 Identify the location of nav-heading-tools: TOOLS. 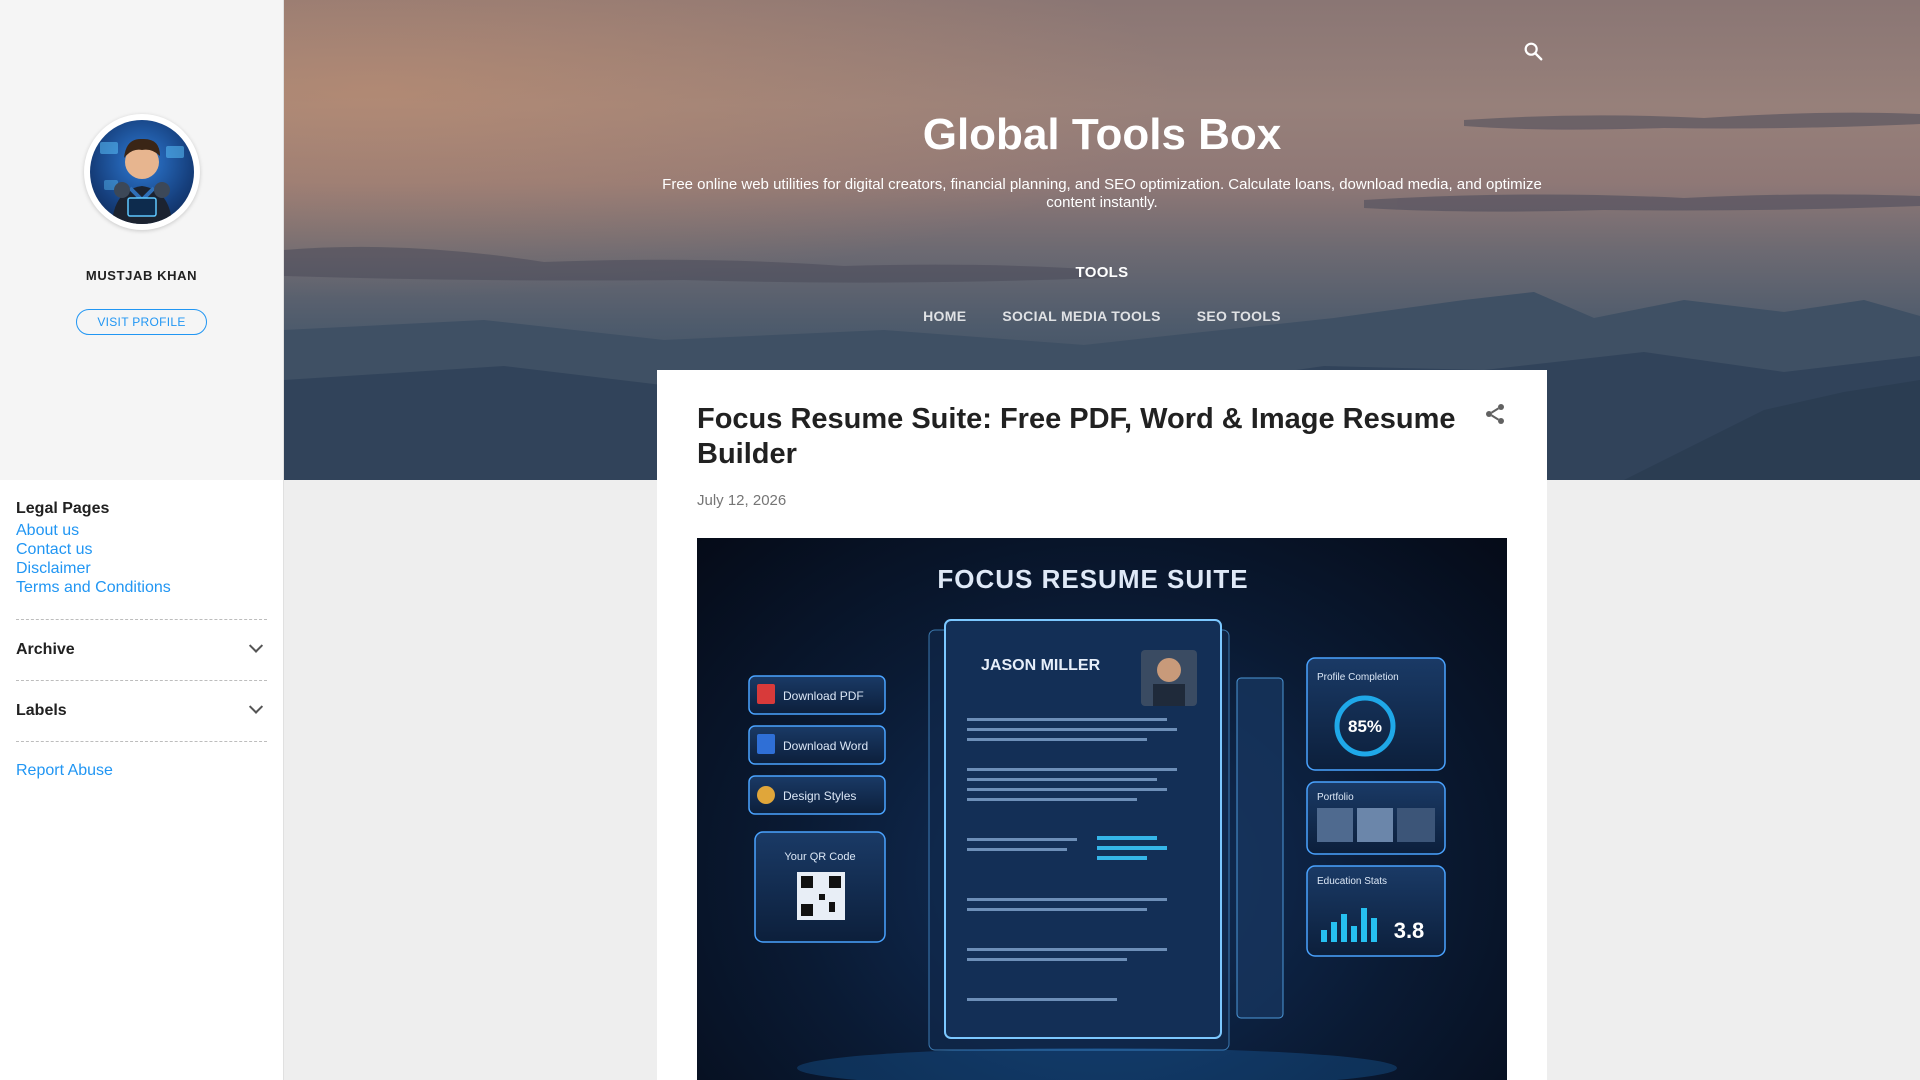
(1102, 272).